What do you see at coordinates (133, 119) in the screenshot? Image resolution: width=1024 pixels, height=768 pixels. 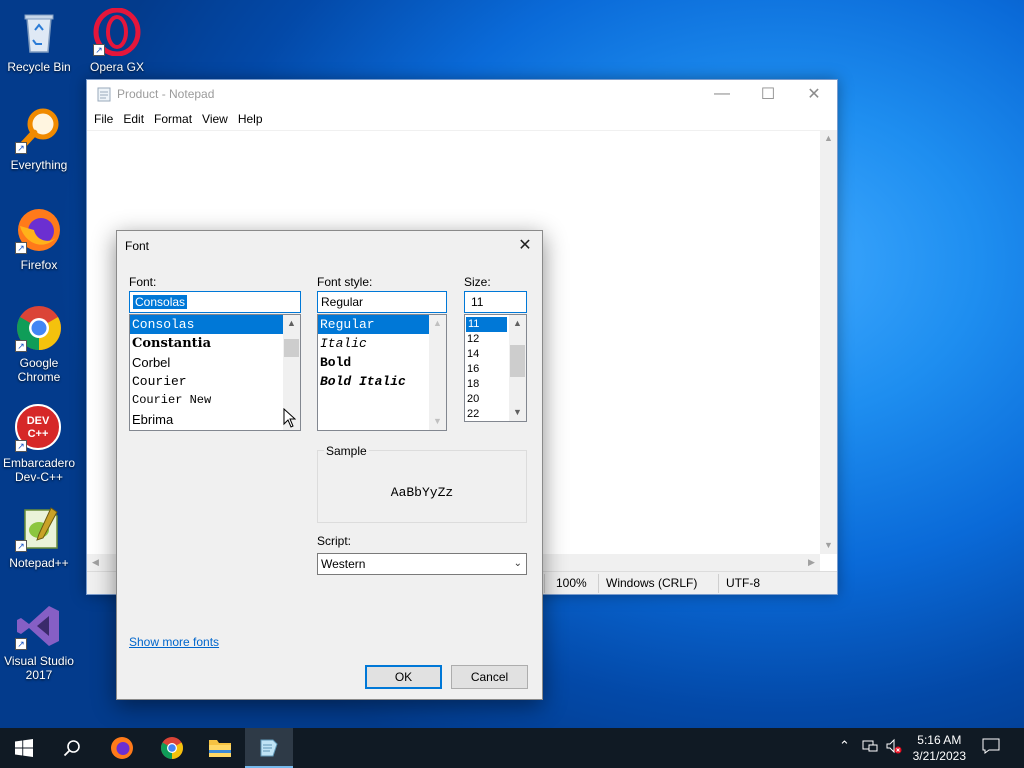 I see `menu-edit: Edit` at bounding box center [133, 119].